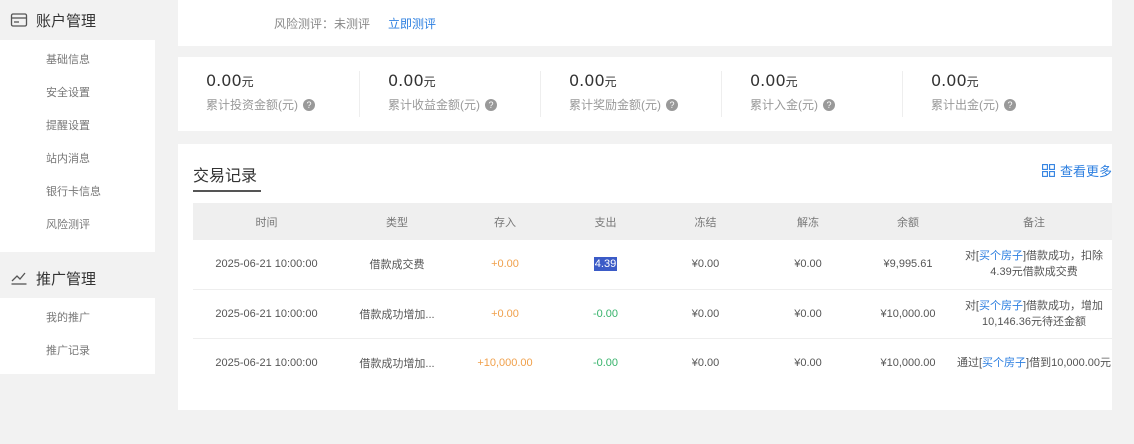 The height and width of the screenshot is (444, 1134). I want to click on col-type: 类型, so click(397, 222).